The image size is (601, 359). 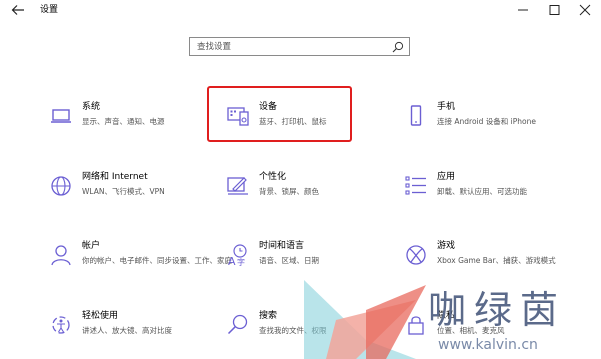 What do you see at coordinates (446, 246) in the screenshot?
I see `category-title: 游戏` at bounding box center [446, 246].